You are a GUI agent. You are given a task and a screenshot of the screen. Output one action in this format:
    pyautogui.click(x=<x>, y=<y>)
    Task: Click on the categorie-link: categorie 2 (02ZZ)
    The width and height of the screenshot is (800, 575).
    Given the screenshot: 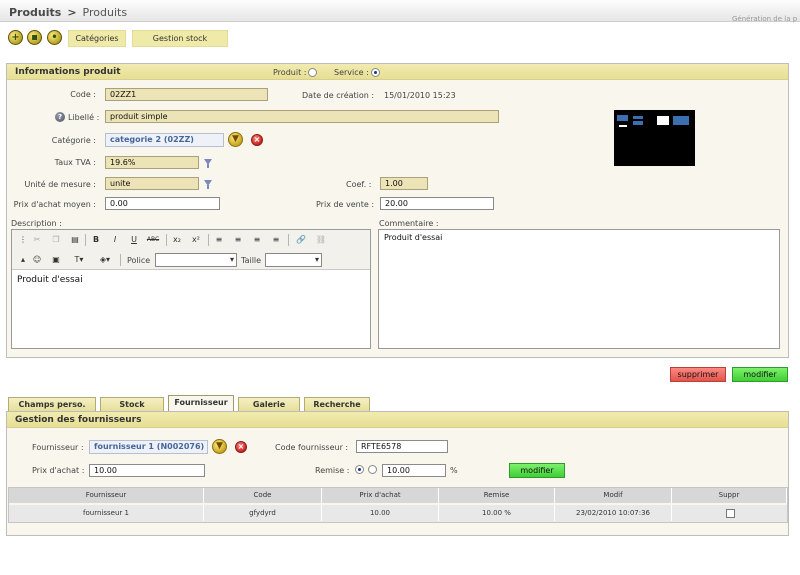 What is the action you would take?
    pyautogui.click(x=164, y=140)
    